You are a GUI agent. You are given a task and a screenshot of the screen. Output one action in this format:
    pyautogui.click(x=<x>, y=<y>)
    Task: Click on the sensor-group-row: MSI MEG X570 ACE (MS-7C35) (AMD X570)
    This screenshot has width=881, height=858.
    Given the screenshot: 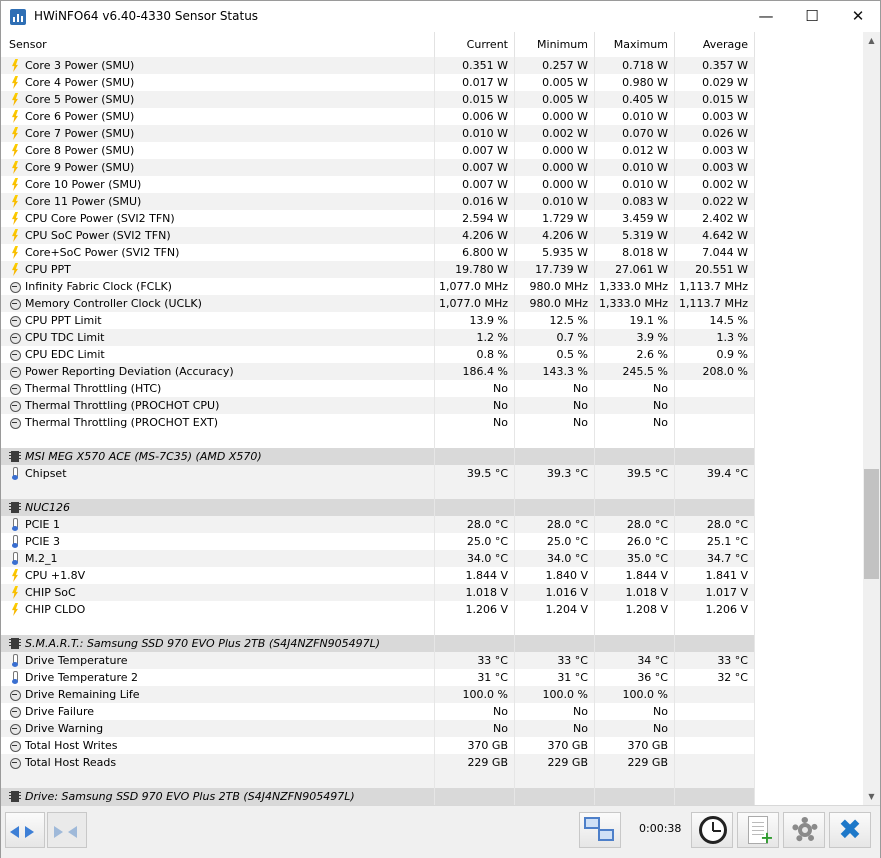 What is the action you would take?
    pyautogui.click(x=432, y=456)
    